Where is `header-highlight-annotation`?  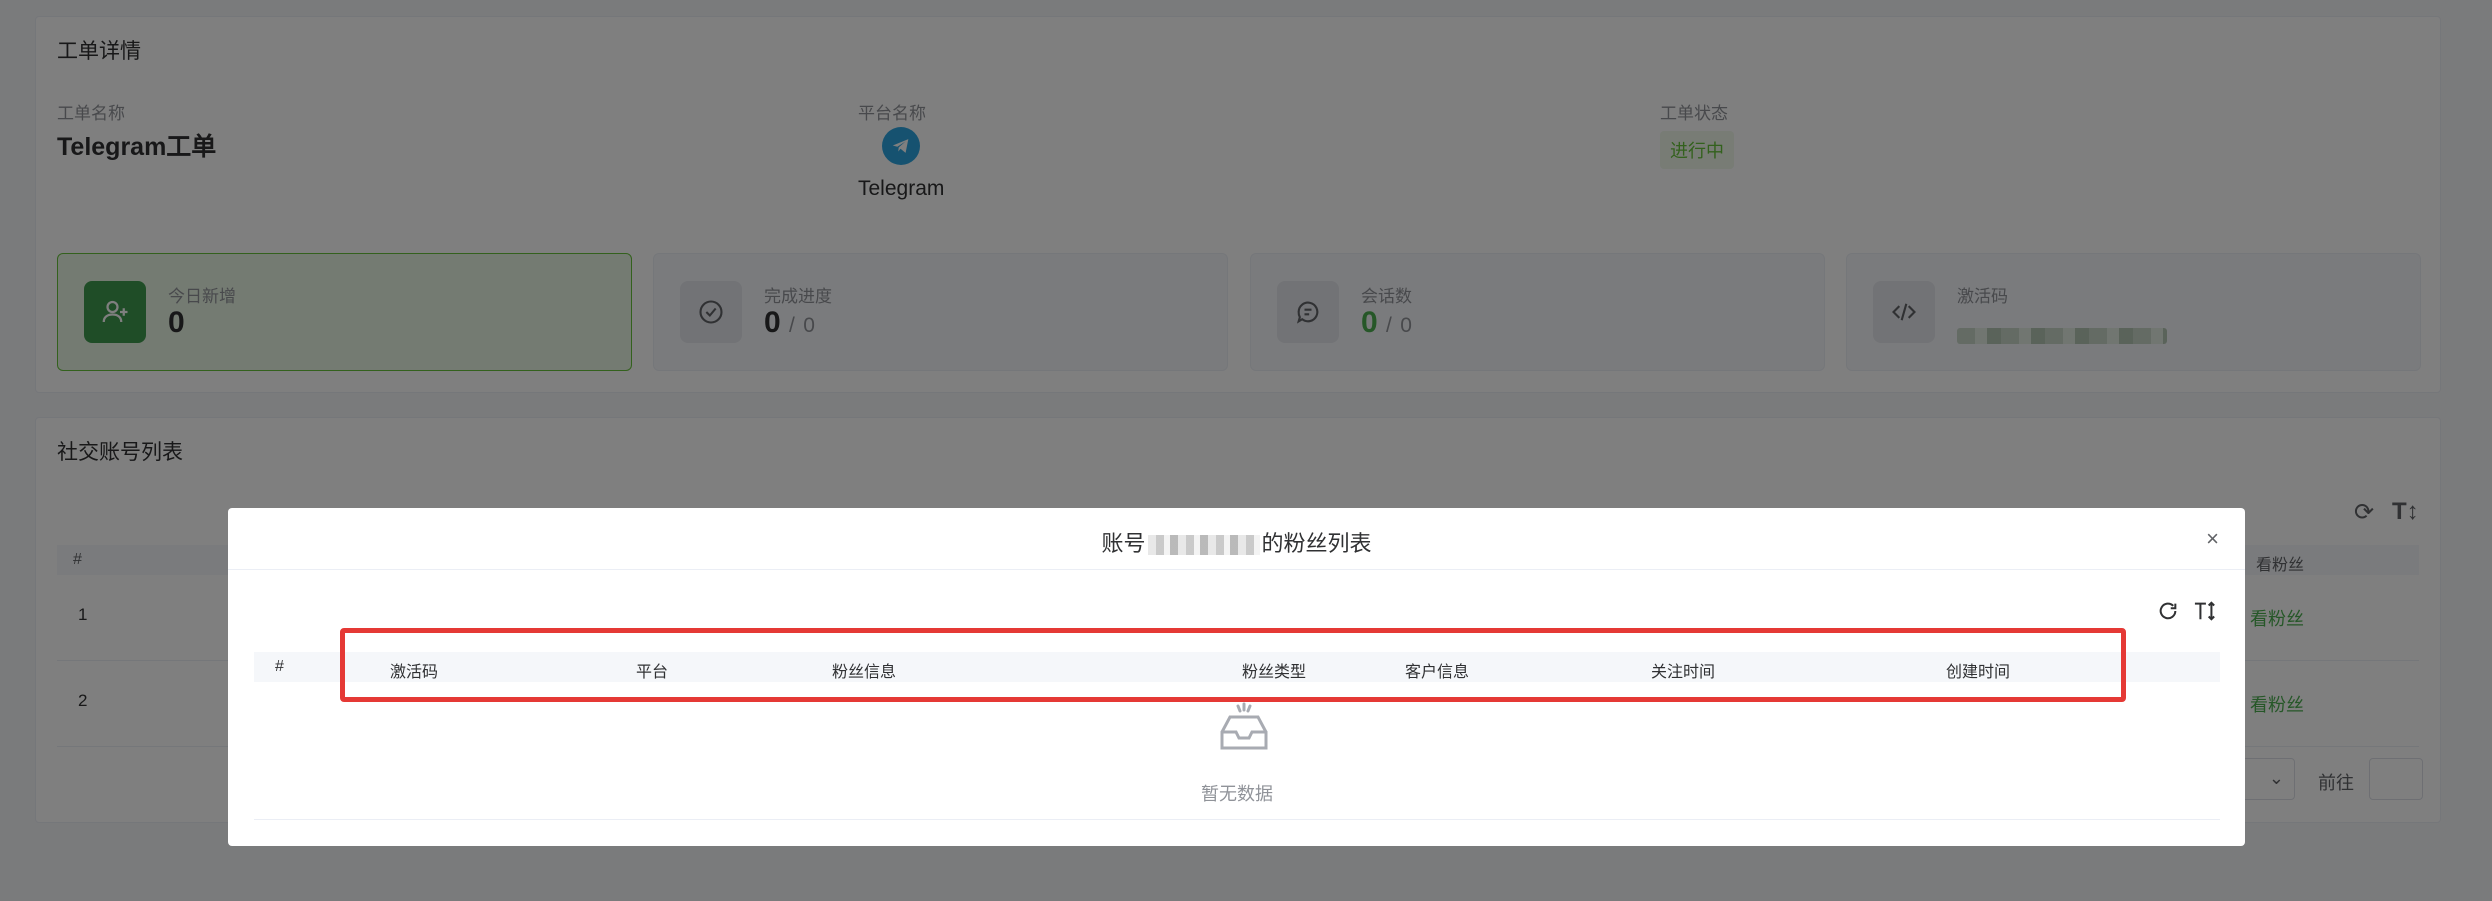 header-highlight-annotation is located at coordinates (1233, 665).